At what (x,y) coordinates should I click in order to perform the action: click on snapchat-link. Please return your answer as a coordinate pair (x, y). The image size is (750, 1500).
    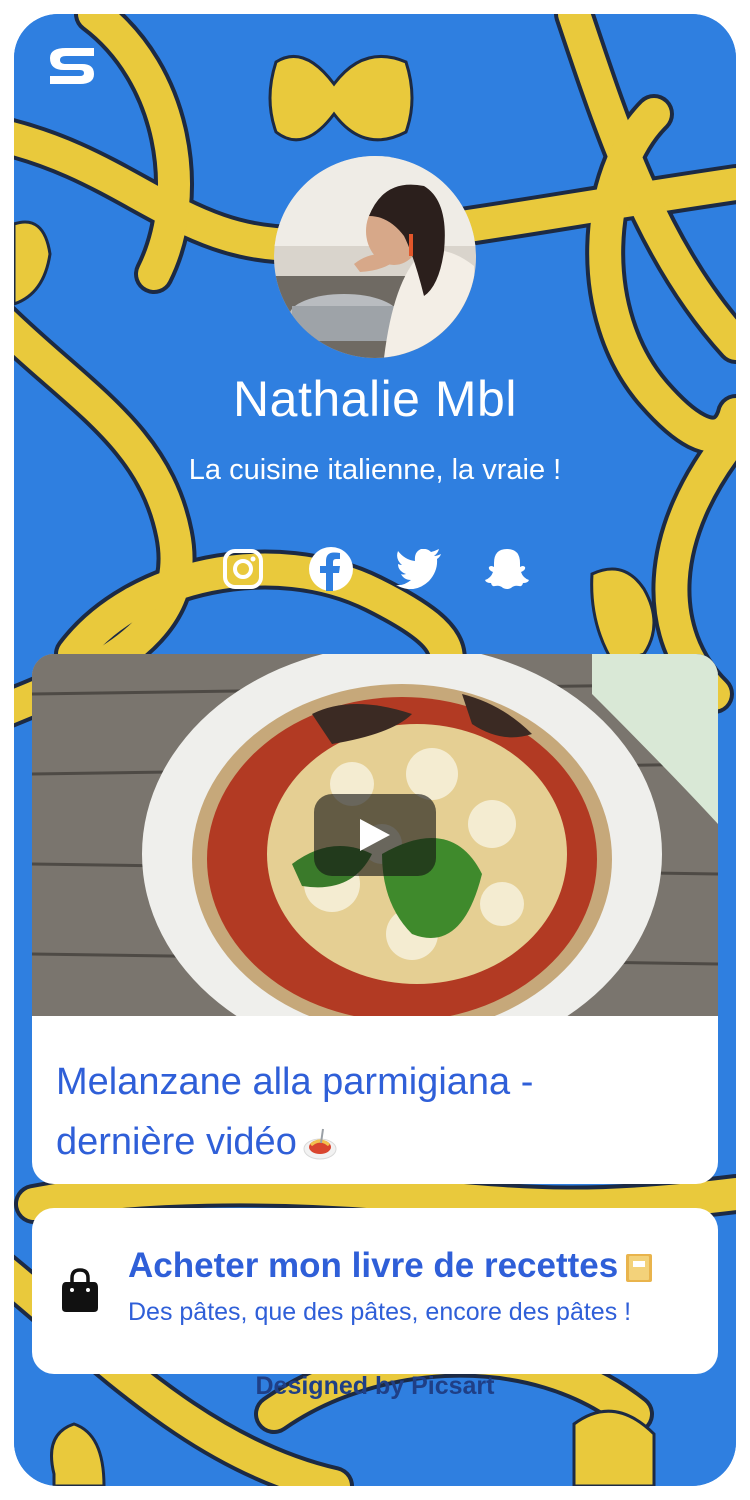
    Looking at the image, I should click on (507, 569).